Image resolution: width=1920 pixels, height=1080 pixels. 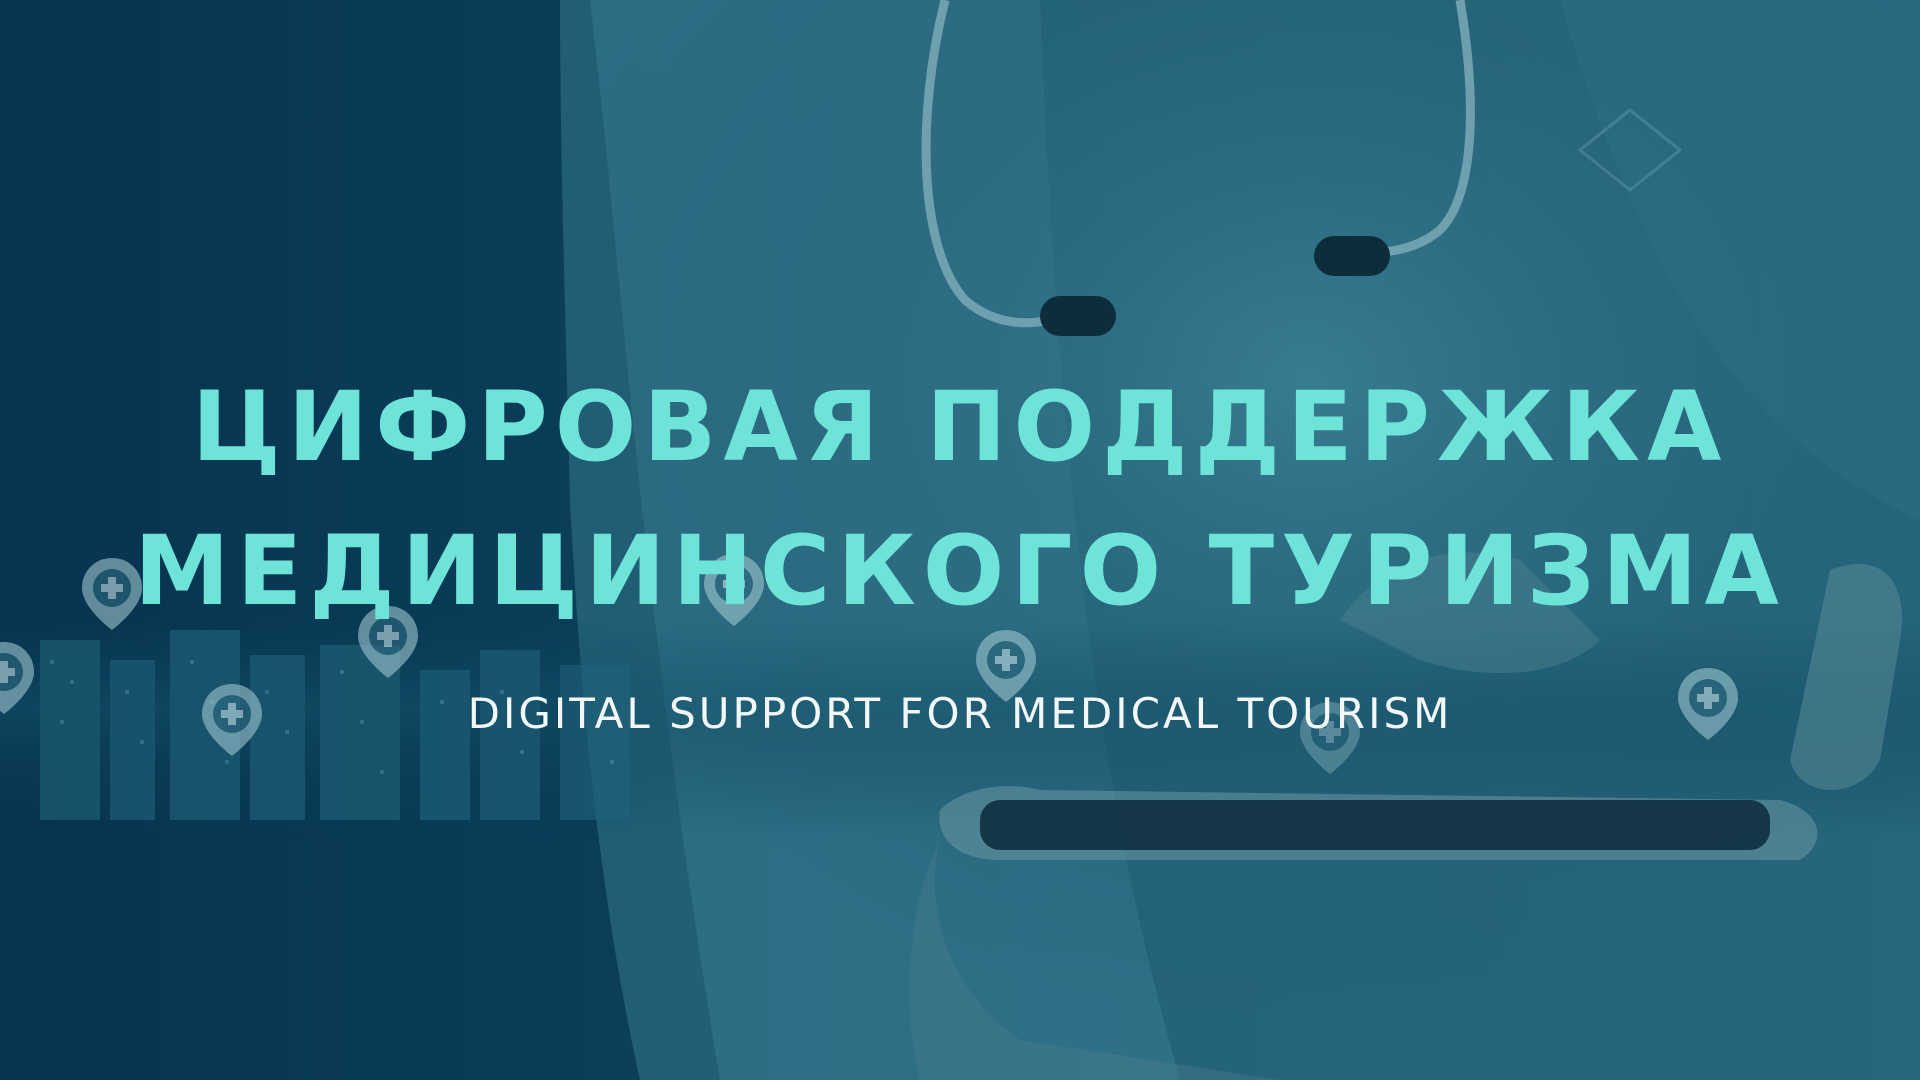 I want to click on title-line-1: ЦИФРОВАЯ ПОДДЕРЖКА, so click(x=960, y=427).